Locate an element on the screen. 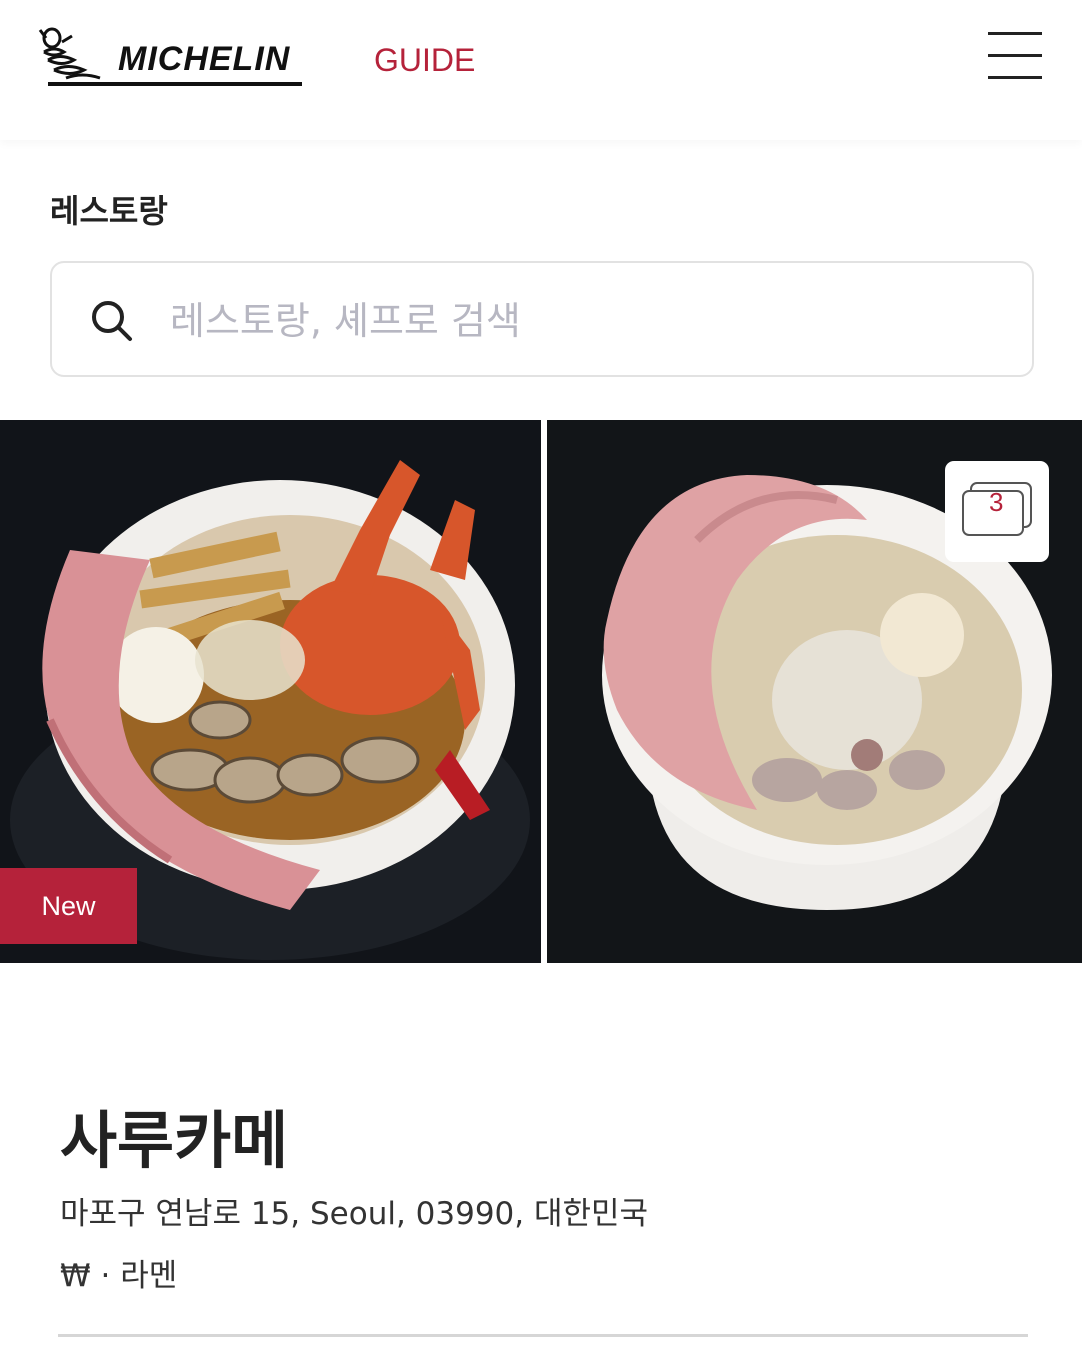 The image size is (1082, 1353). restaurant-name: 사루카메 is located at coordinates (174, 1135).